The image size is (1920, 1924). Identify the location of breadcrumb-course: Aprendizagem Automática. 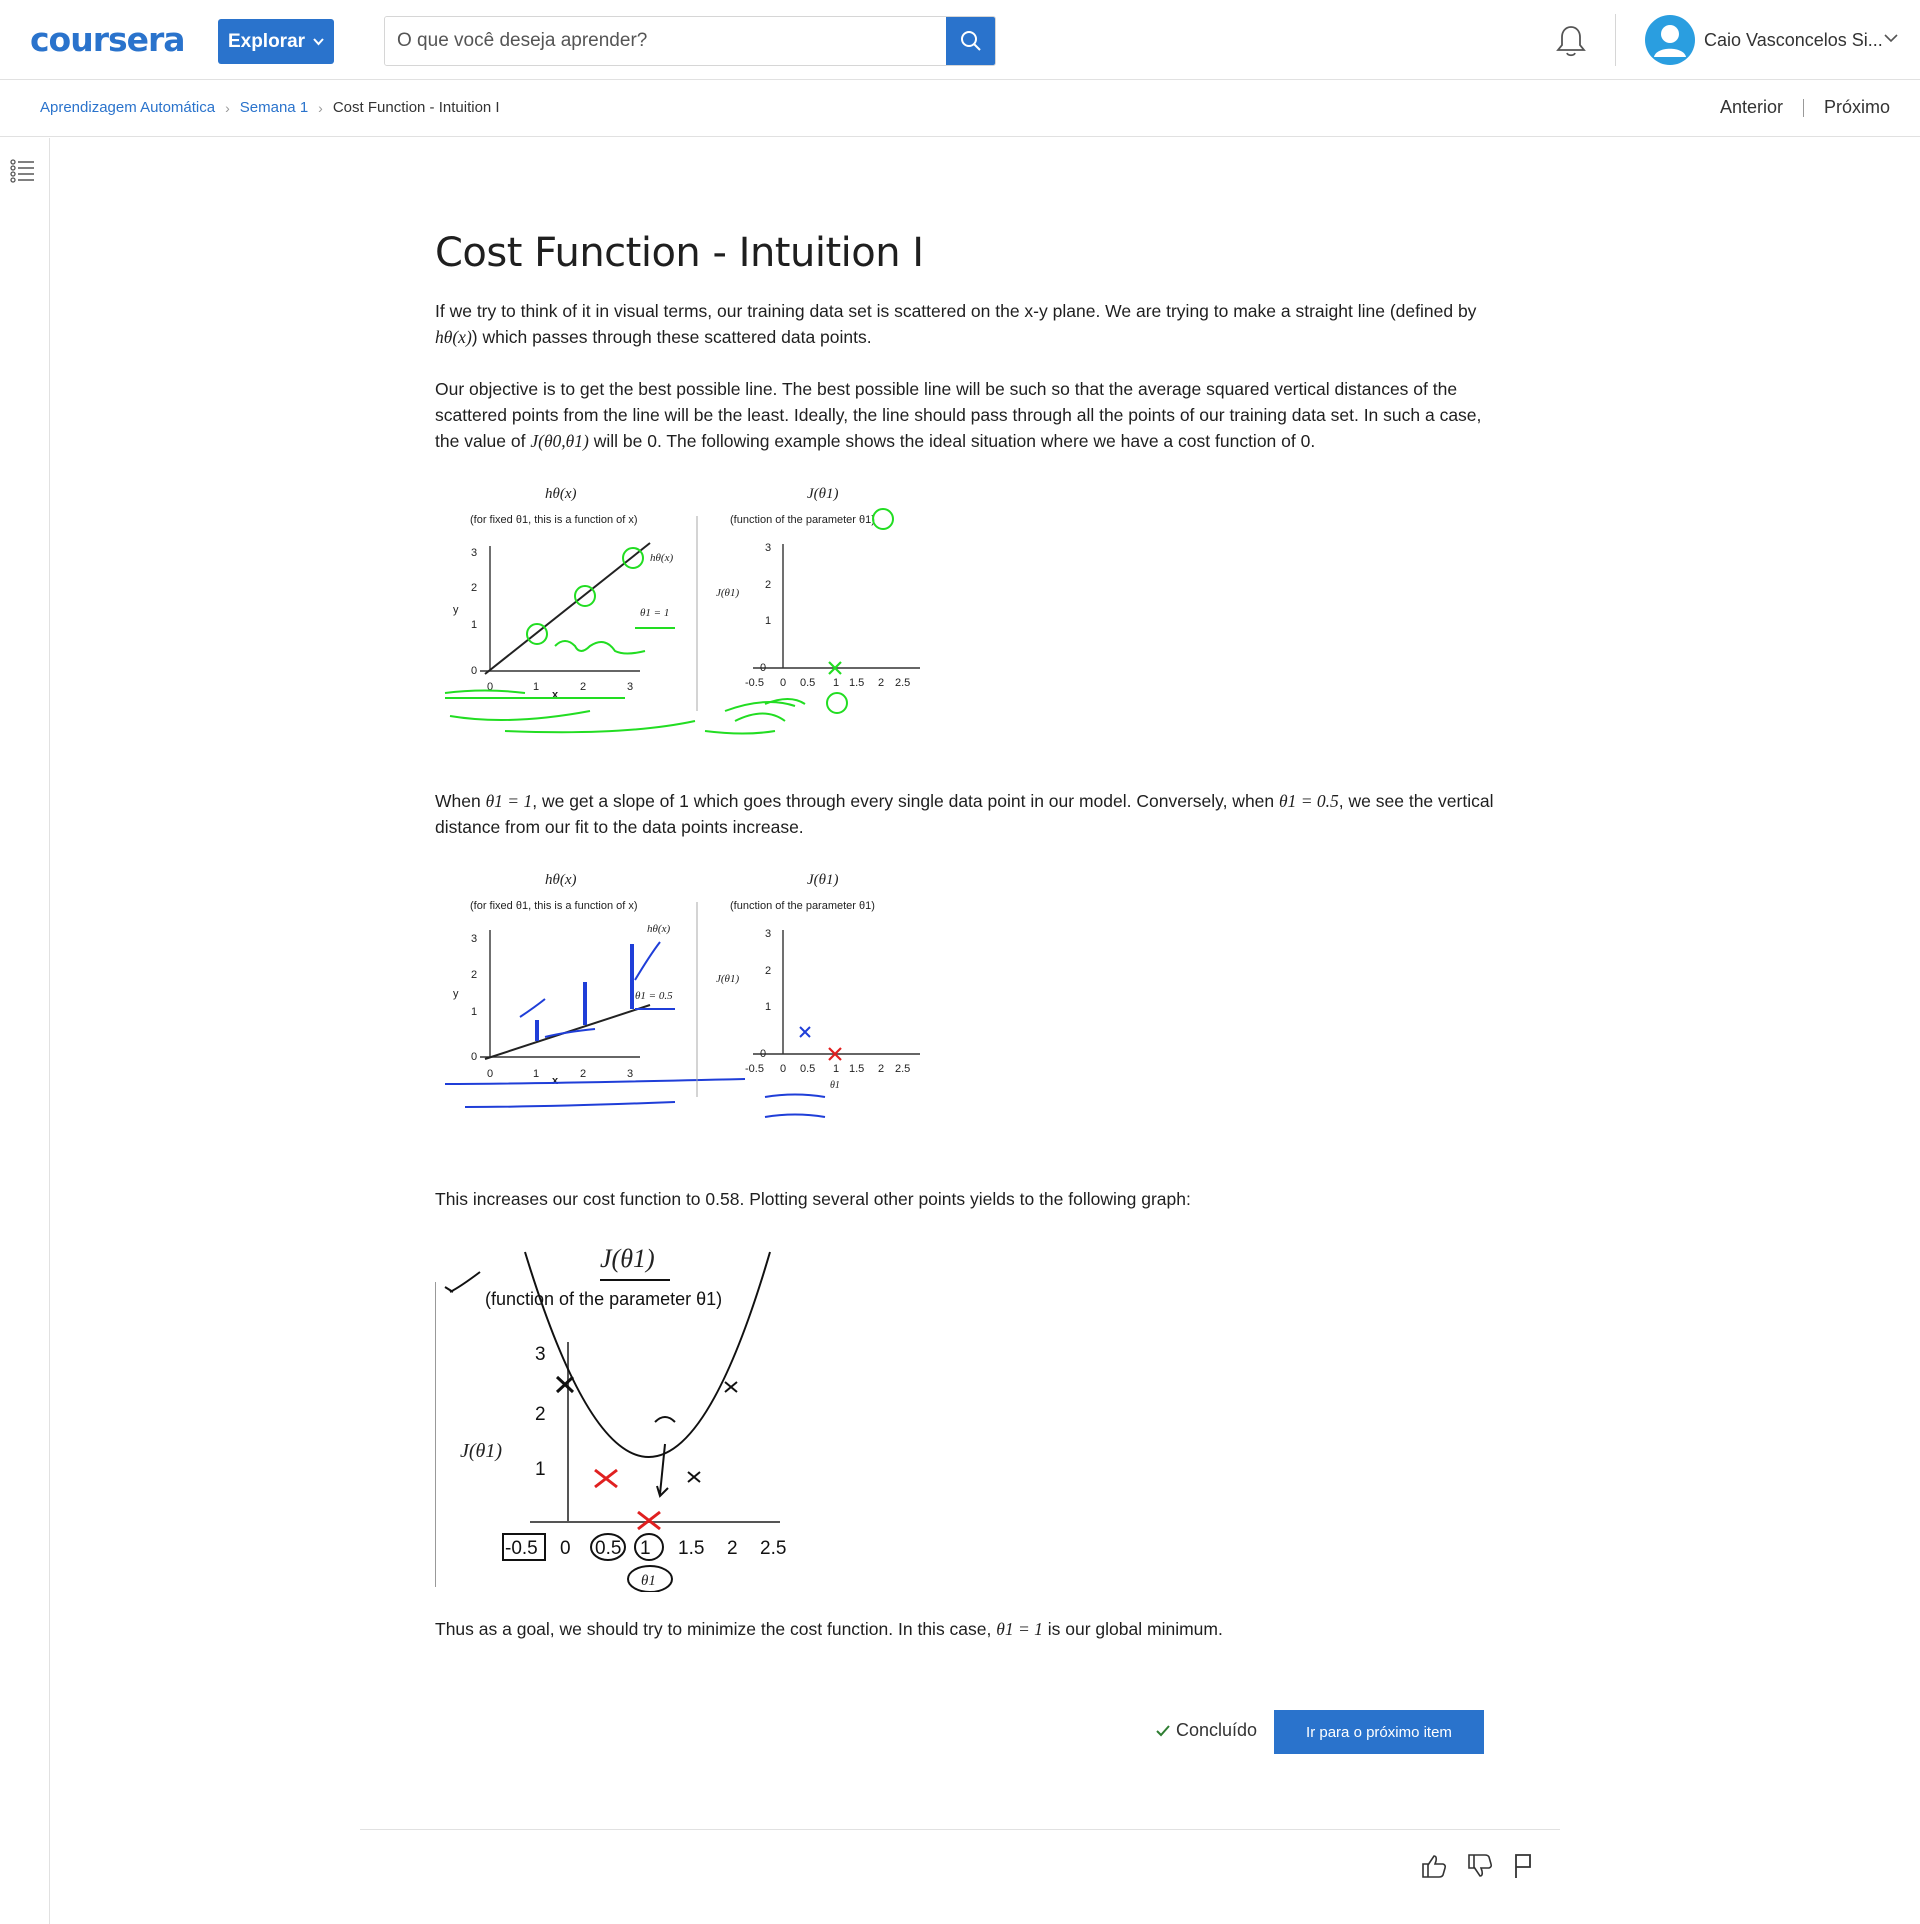
(127, 107).